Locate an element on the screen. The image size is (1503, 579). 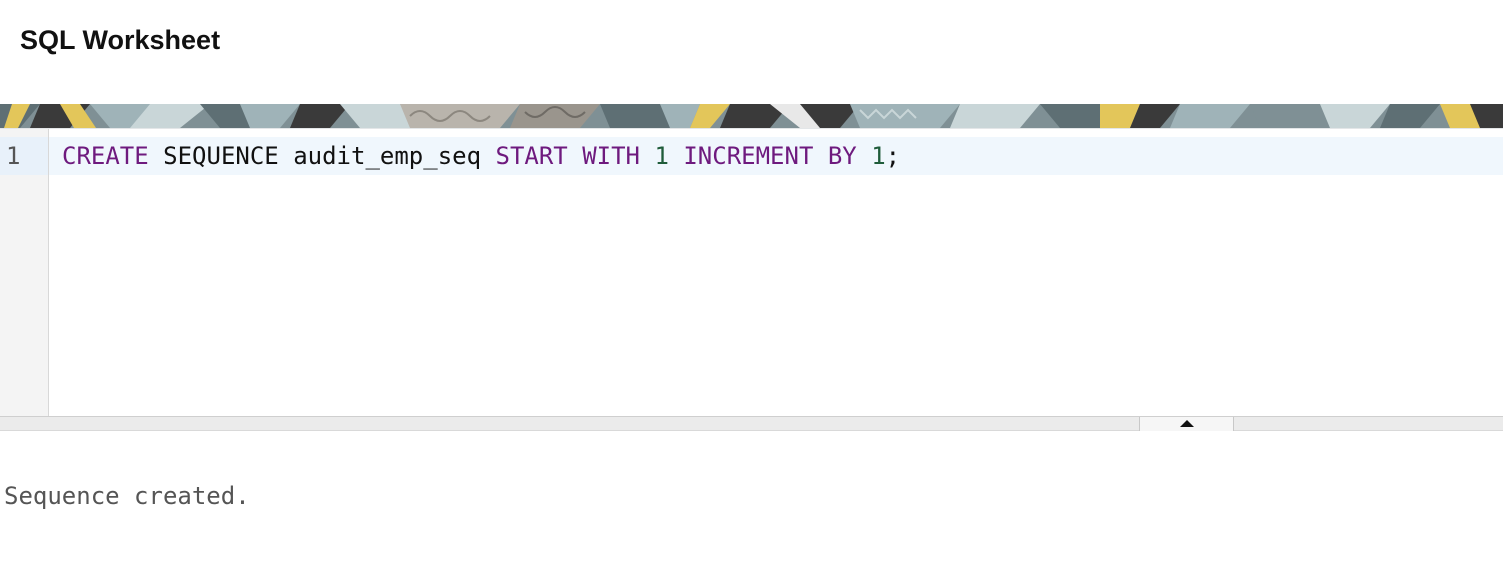
keyword-token: INCREMENT is located at coordinates (748, 156).